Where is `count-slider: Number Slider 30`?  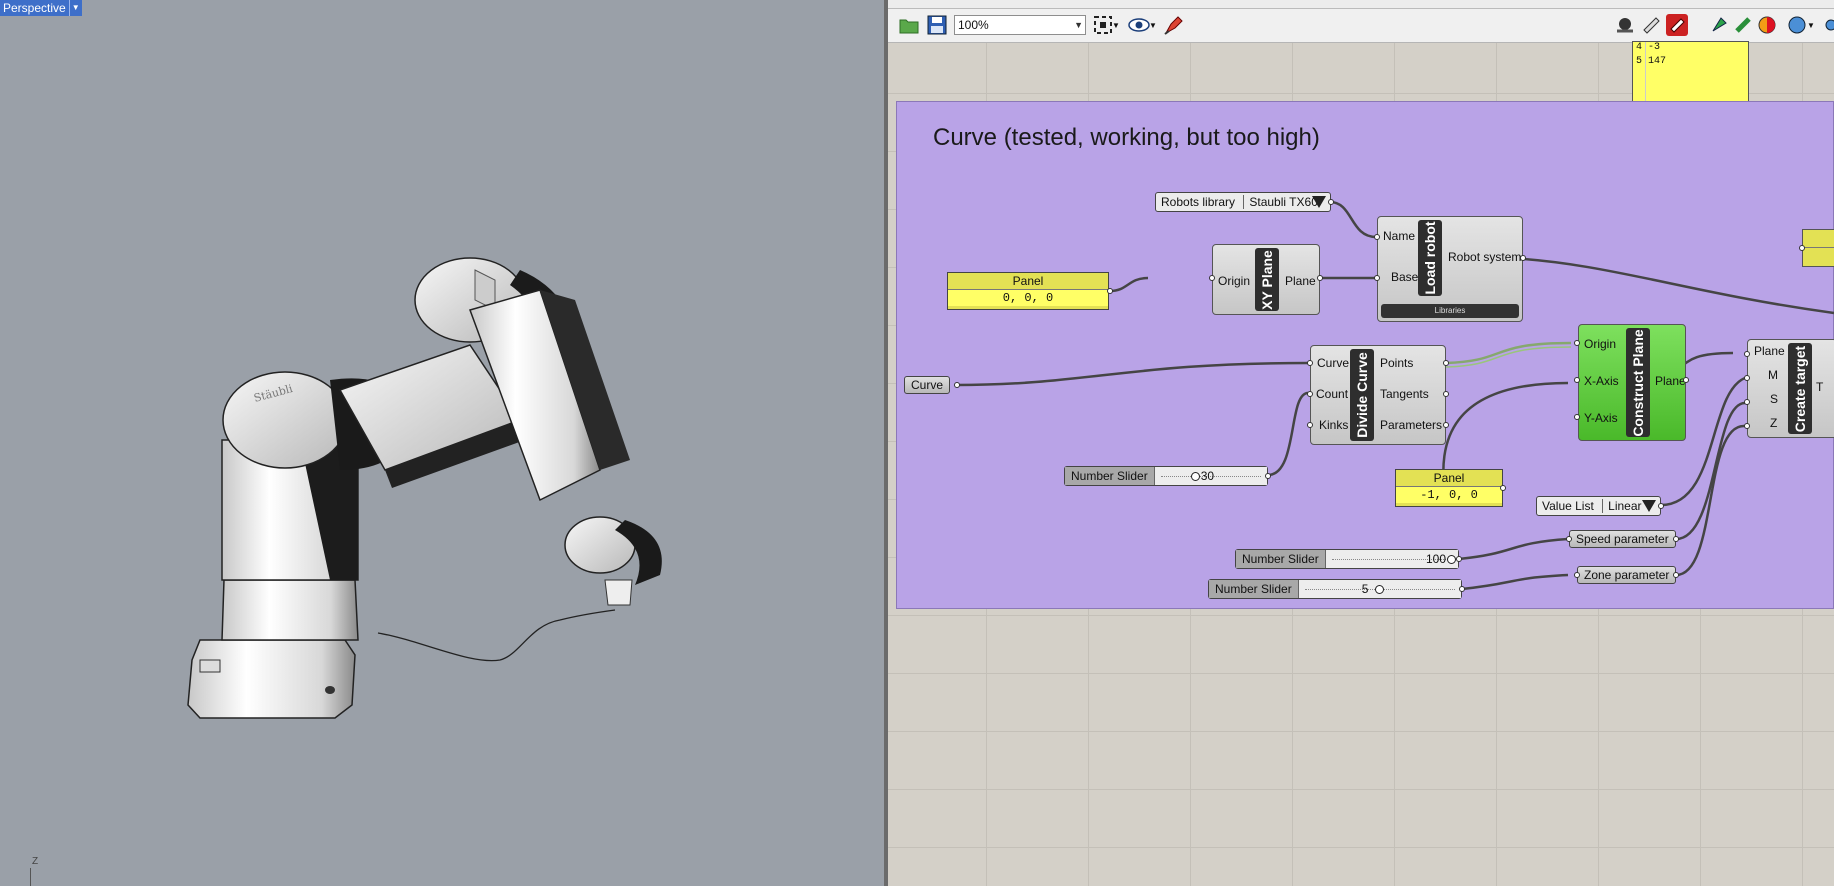
count-slider: Number Slider 30 is located at coordinates (1166, 476).